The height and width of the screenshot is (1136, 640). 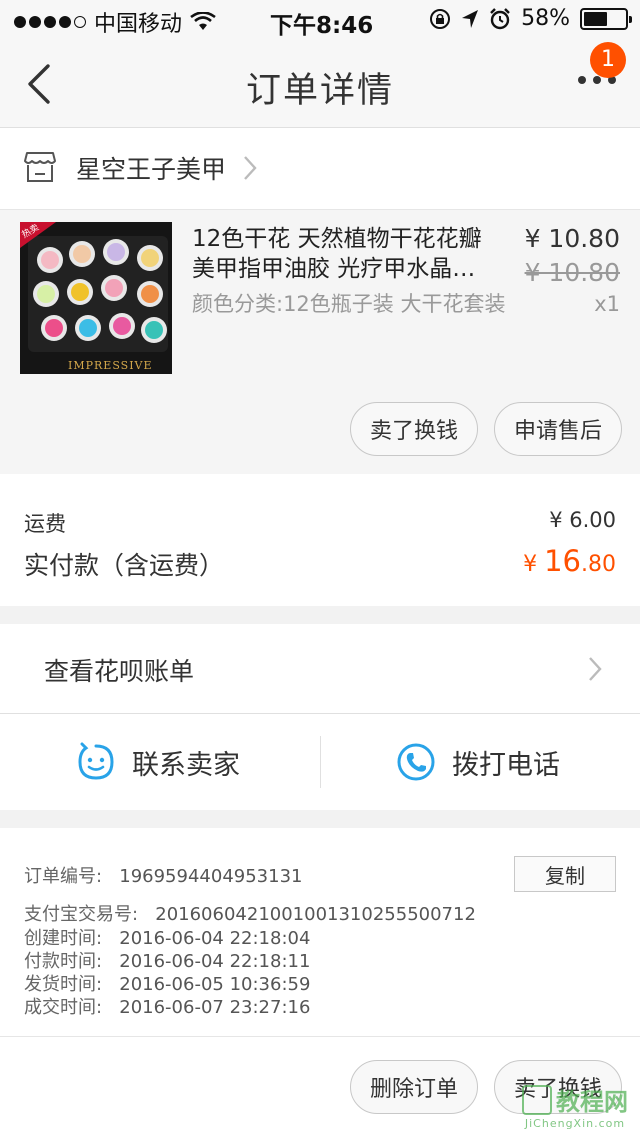 I want to click on paid-value: ¥ 16.80, so click(x=569, y=561).